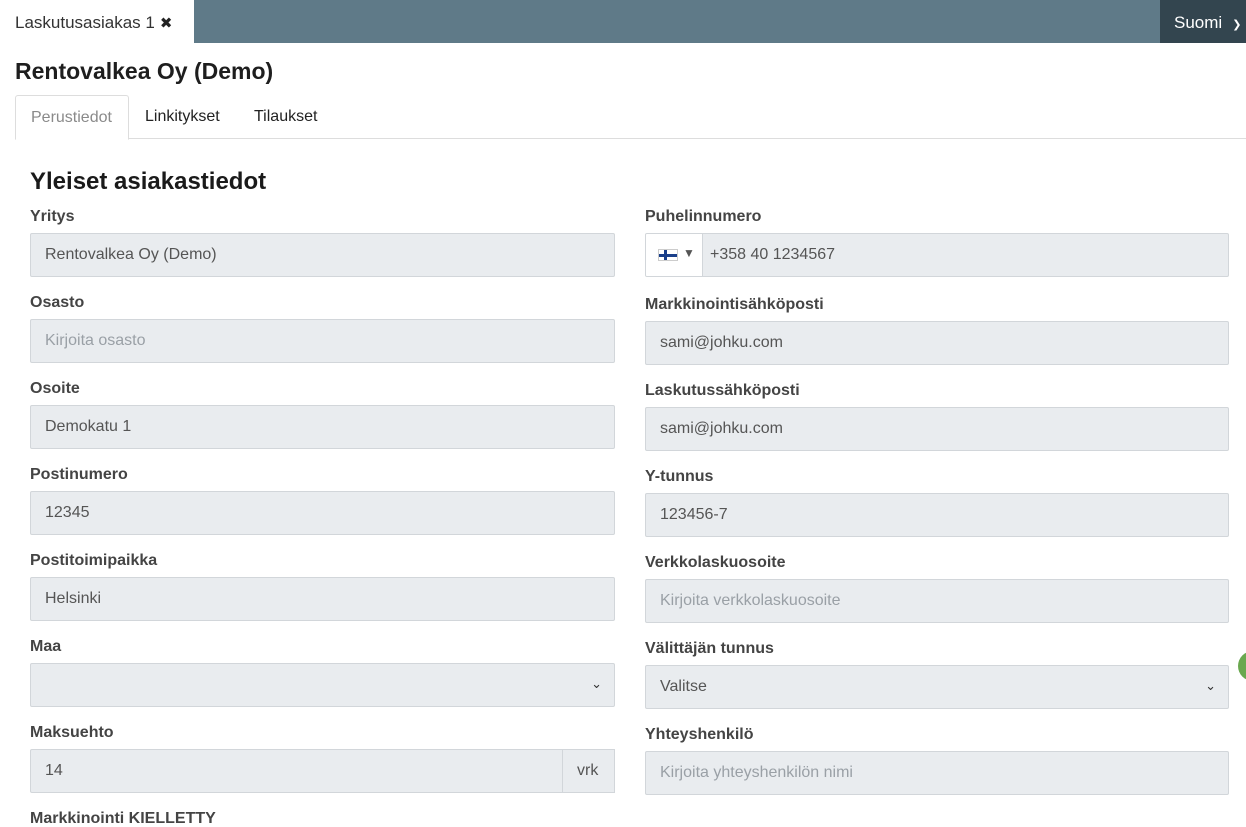 The width and height of the screenshot is (1246, 827). I want to click on country-label: Maa, so click(46, 646).